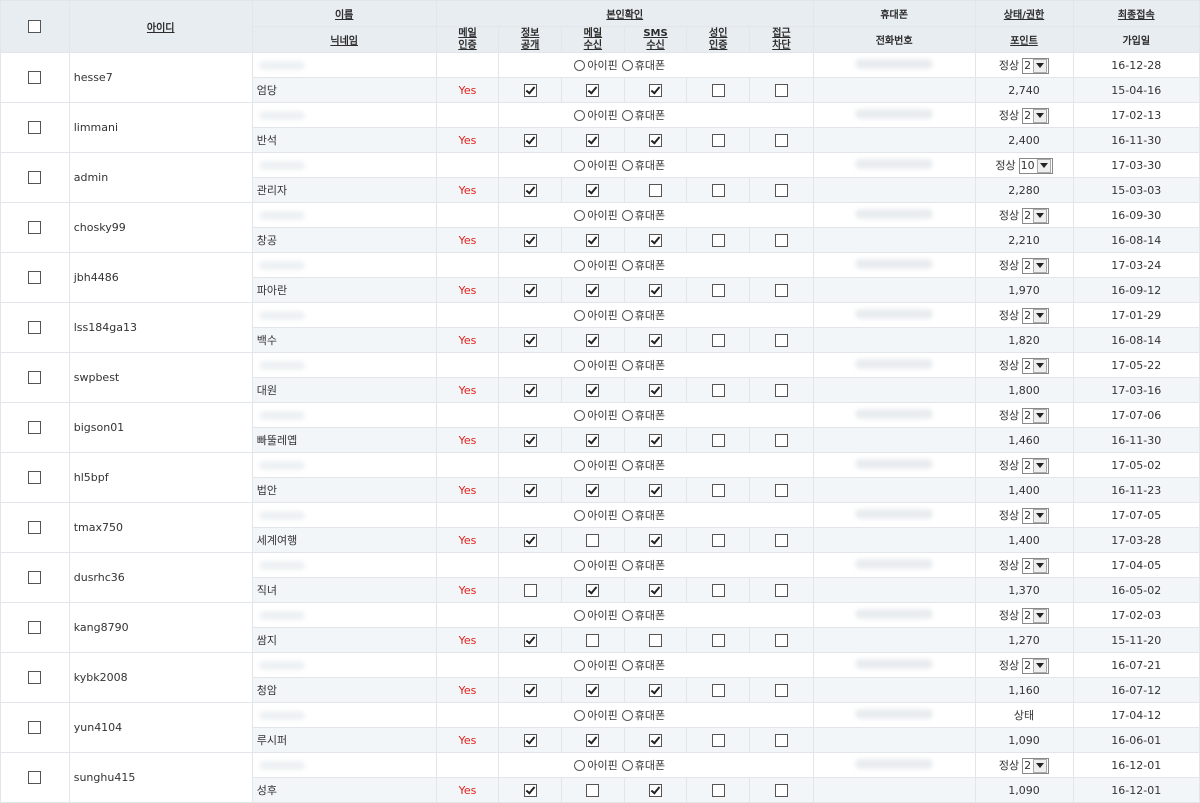 The height and width of the screenshot is (803, 1200). I want to click on member-id-cell: jbh4486, so click(160, 277).